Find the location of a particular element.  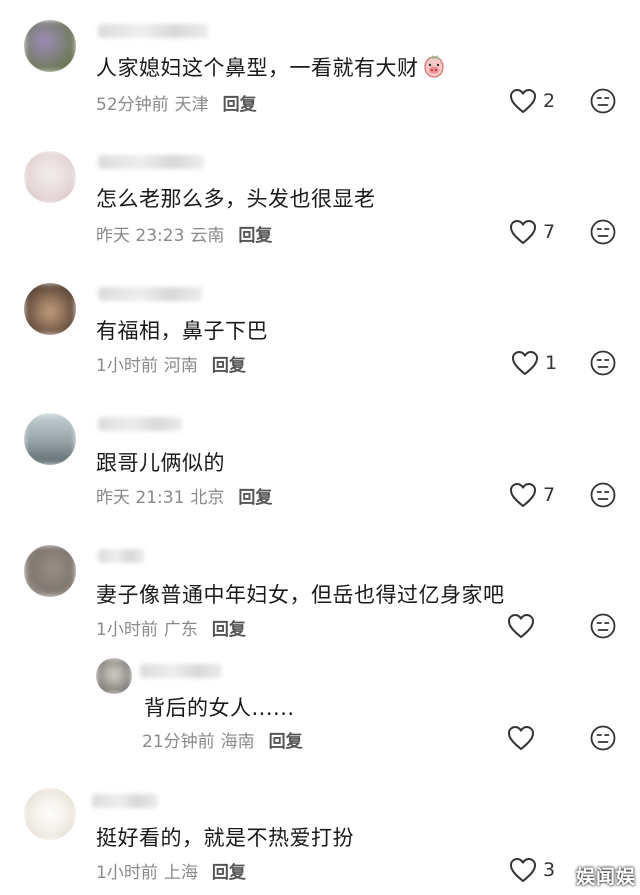

like-button: 3 is located at coordinates (532, 870).